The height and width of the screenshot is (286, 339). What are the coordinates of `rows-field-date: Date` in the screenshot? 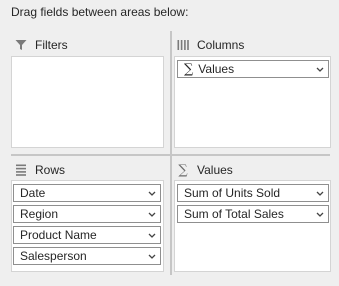 It's located at (87, 193).